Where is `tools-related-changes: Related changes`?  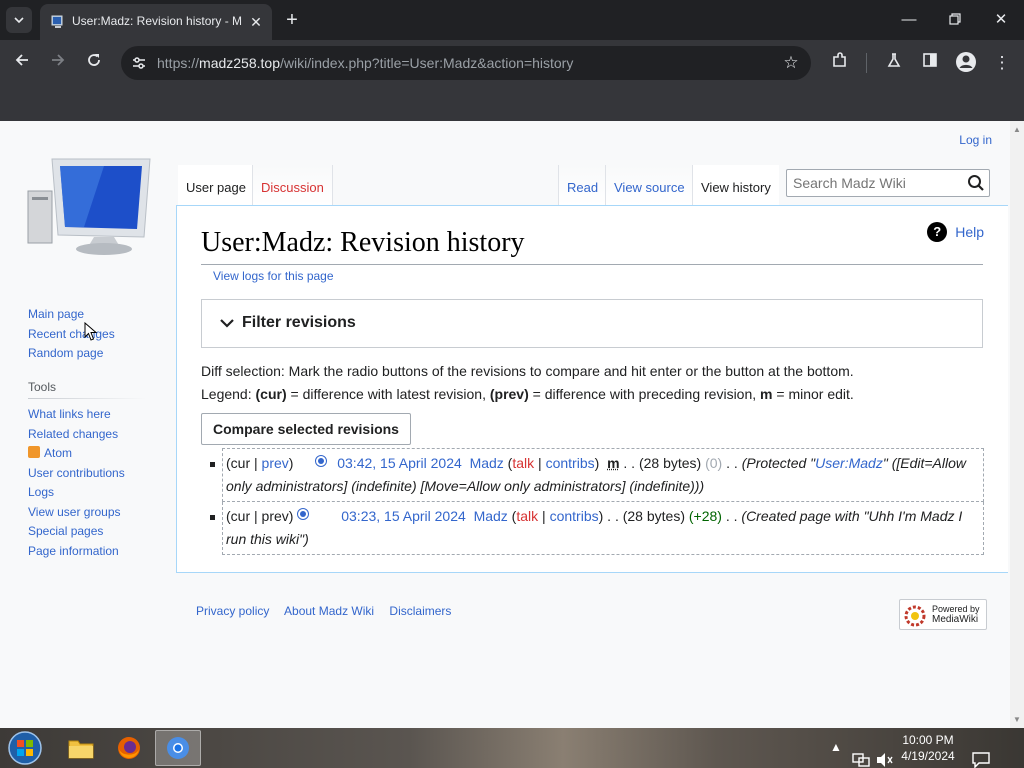 tools-related-changes: Related changes is located at coordinates (87, 435).